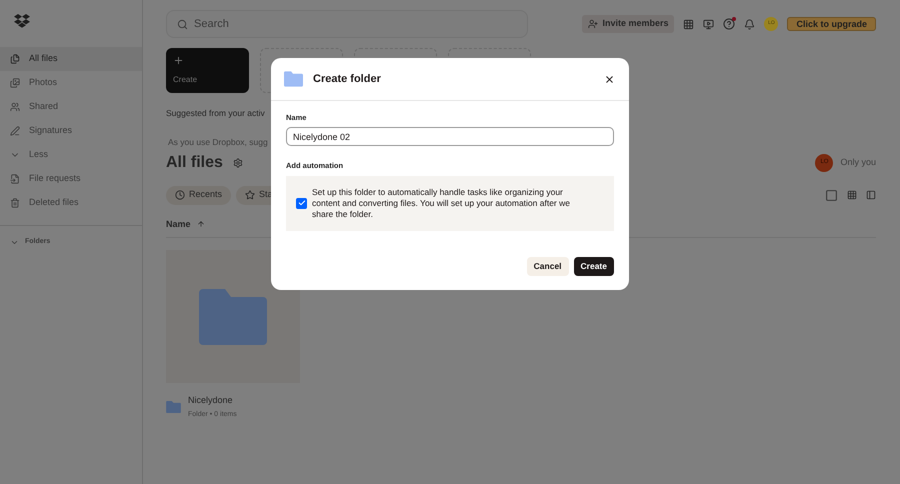 The image size is (900, 484). What do you see at coordinates (178, 224) in the screenshot?
I see `column-header: Name` at bounding box center [178, 224].